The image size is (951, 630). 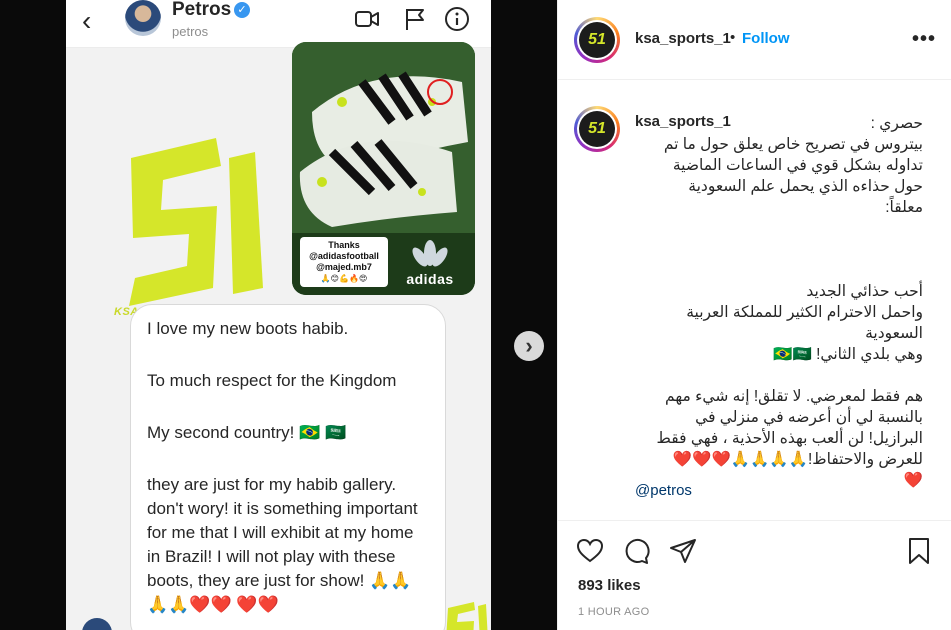 I want to click on bookmark-icon, so click(x=919, y=551).